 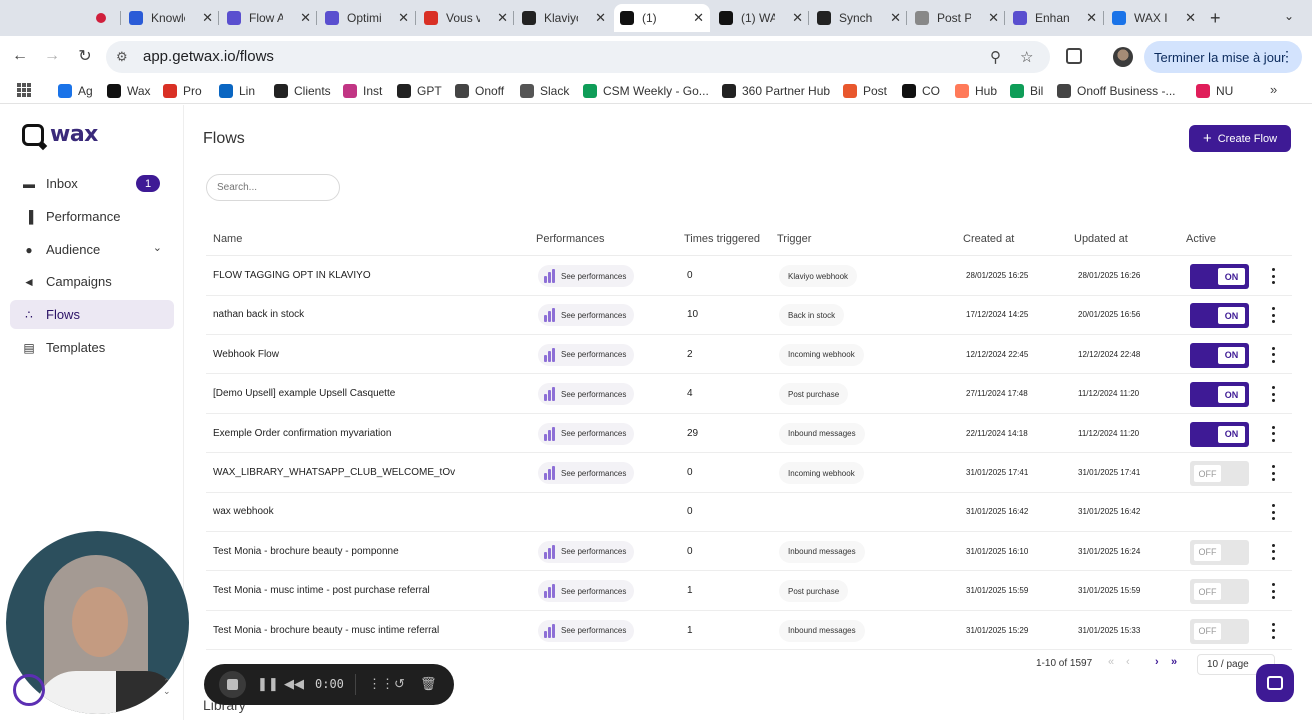 I want to click on trash-icon: 🗑, so click(x=428, y=684).